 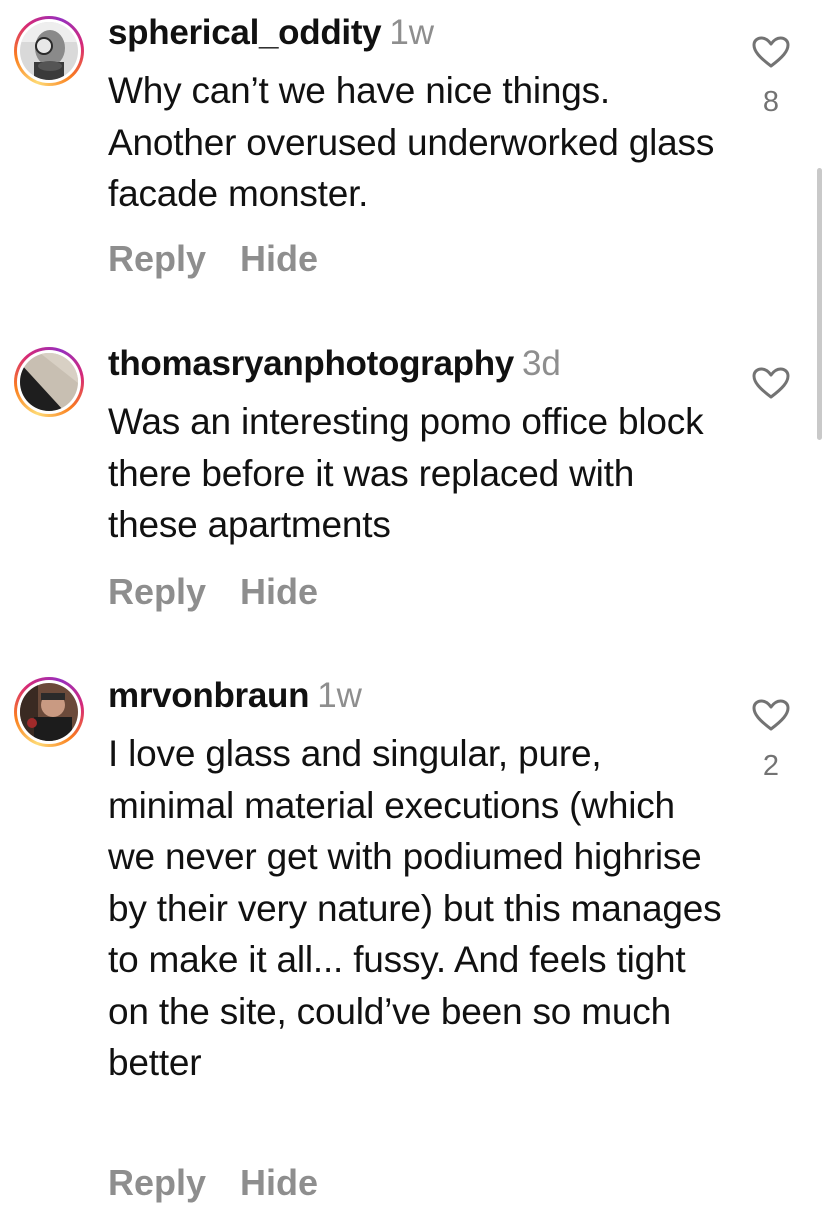 I want to click on comment-username: thomasryanphotography, so click(x=311, y=363).